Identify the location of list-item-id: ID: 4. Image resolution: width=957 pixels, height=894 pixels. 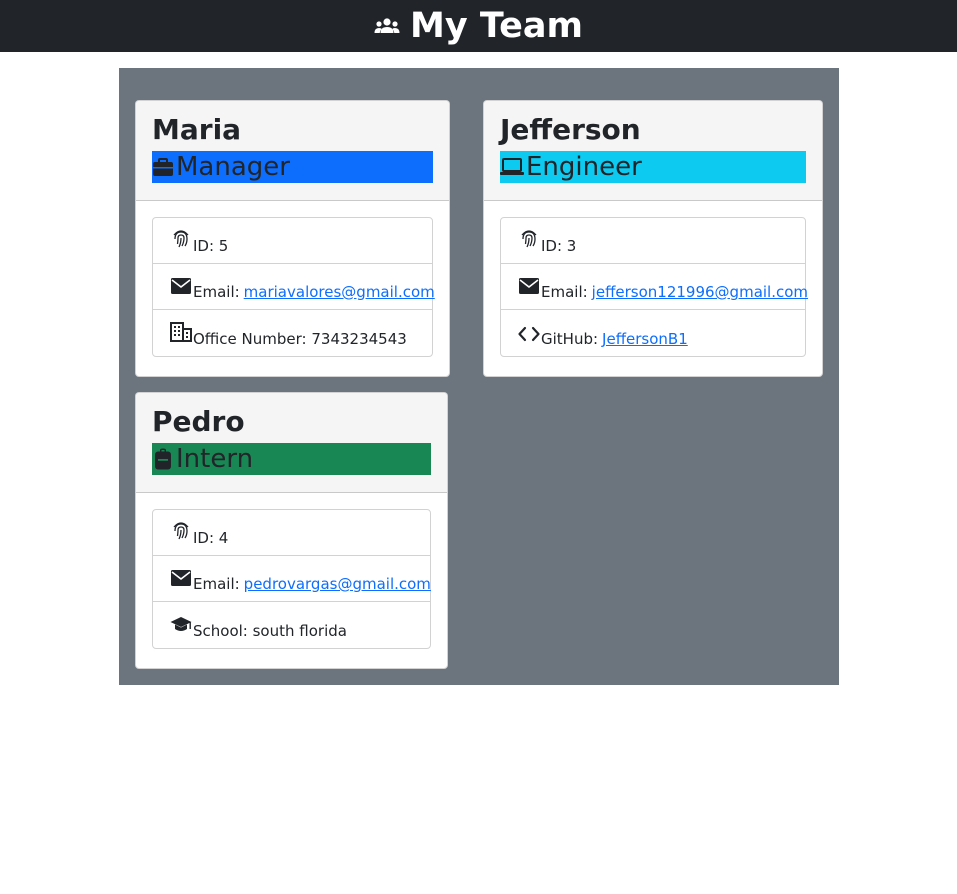
(291, 533).